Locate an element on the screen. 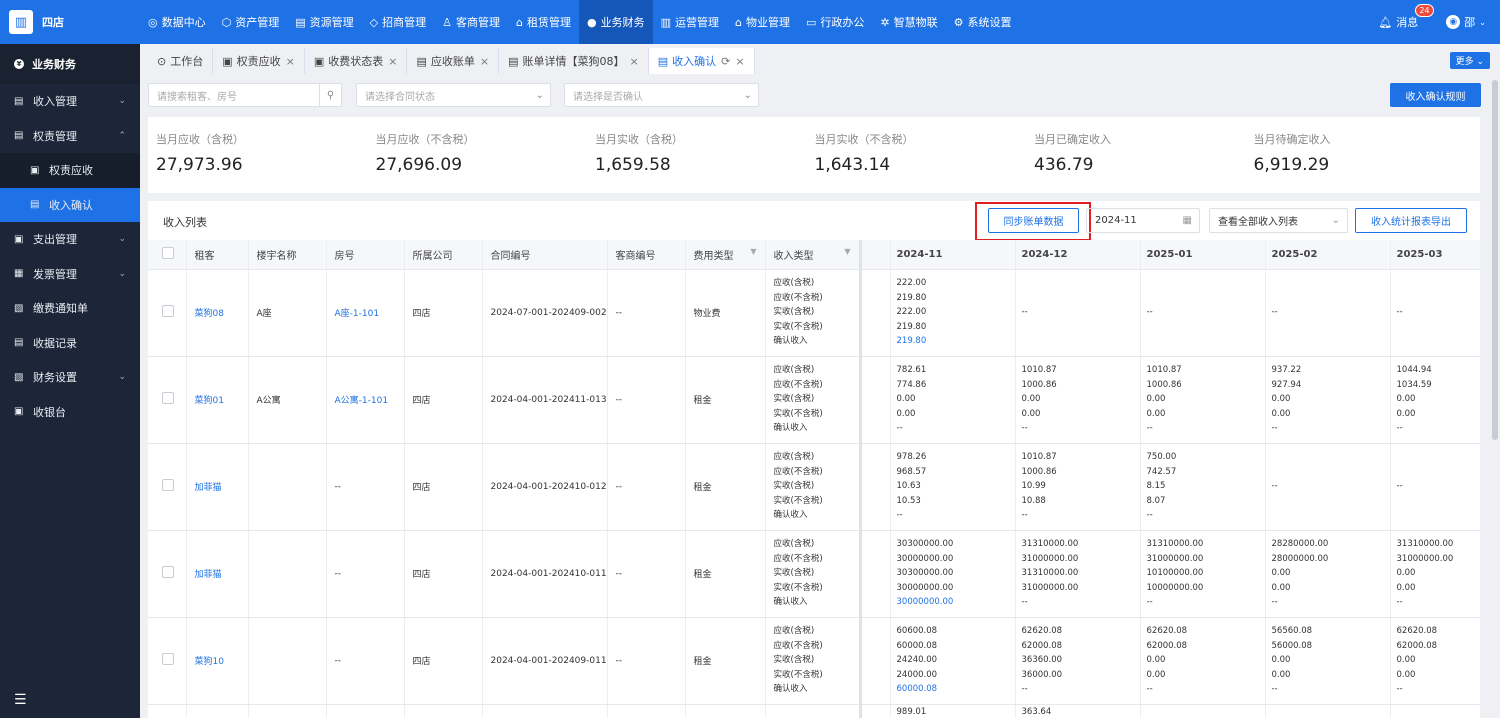  tab-3: ▤ 应收账单 × is located at coordinates (453, 61).